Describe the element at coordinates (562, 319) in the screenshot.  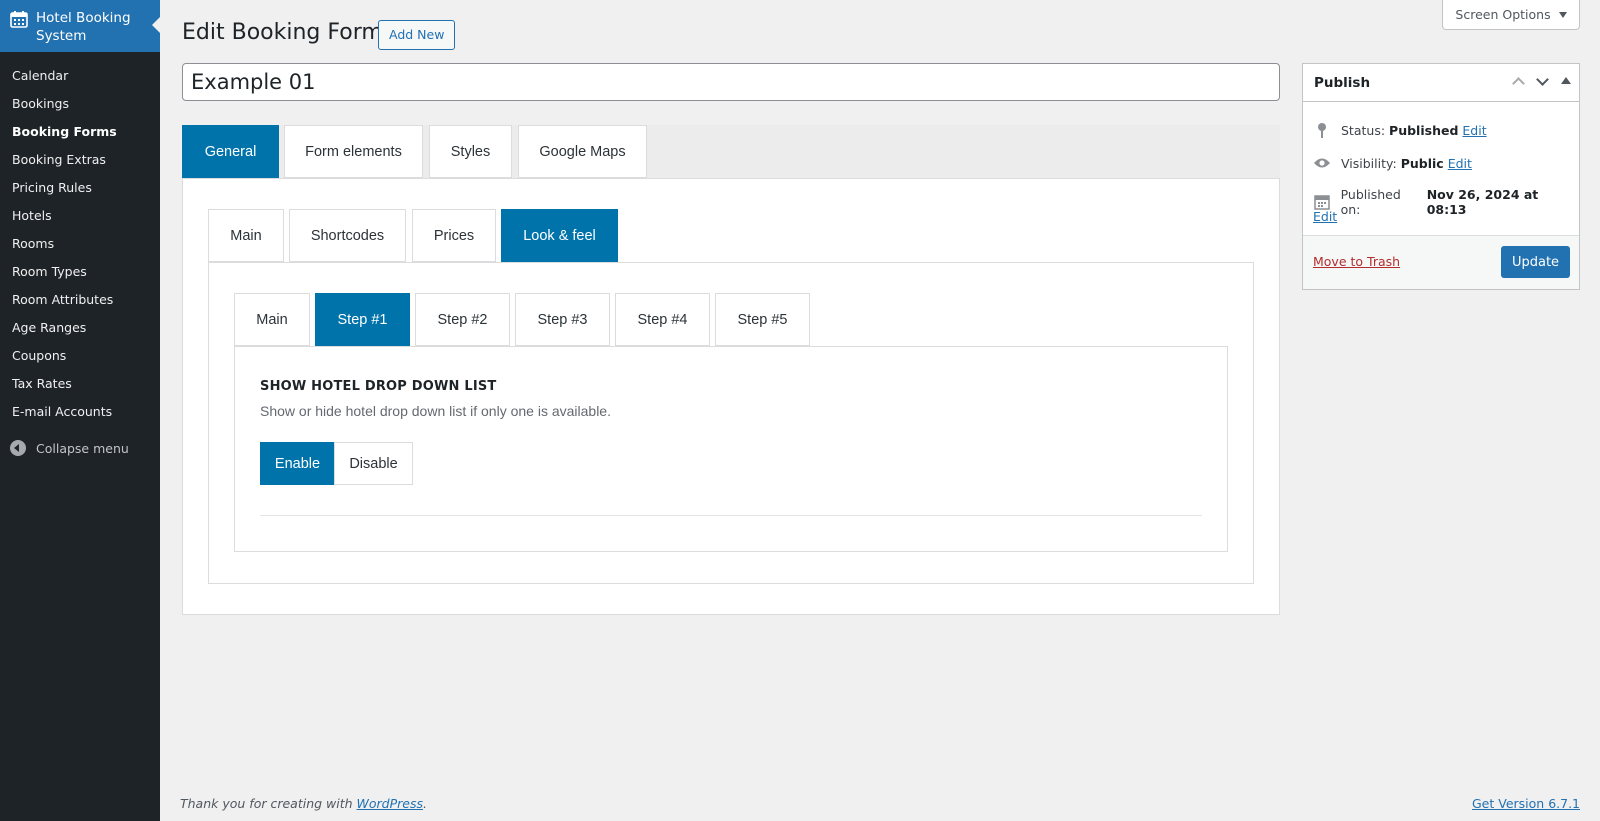
I see `steptab-step-3: Step #3` at that location.